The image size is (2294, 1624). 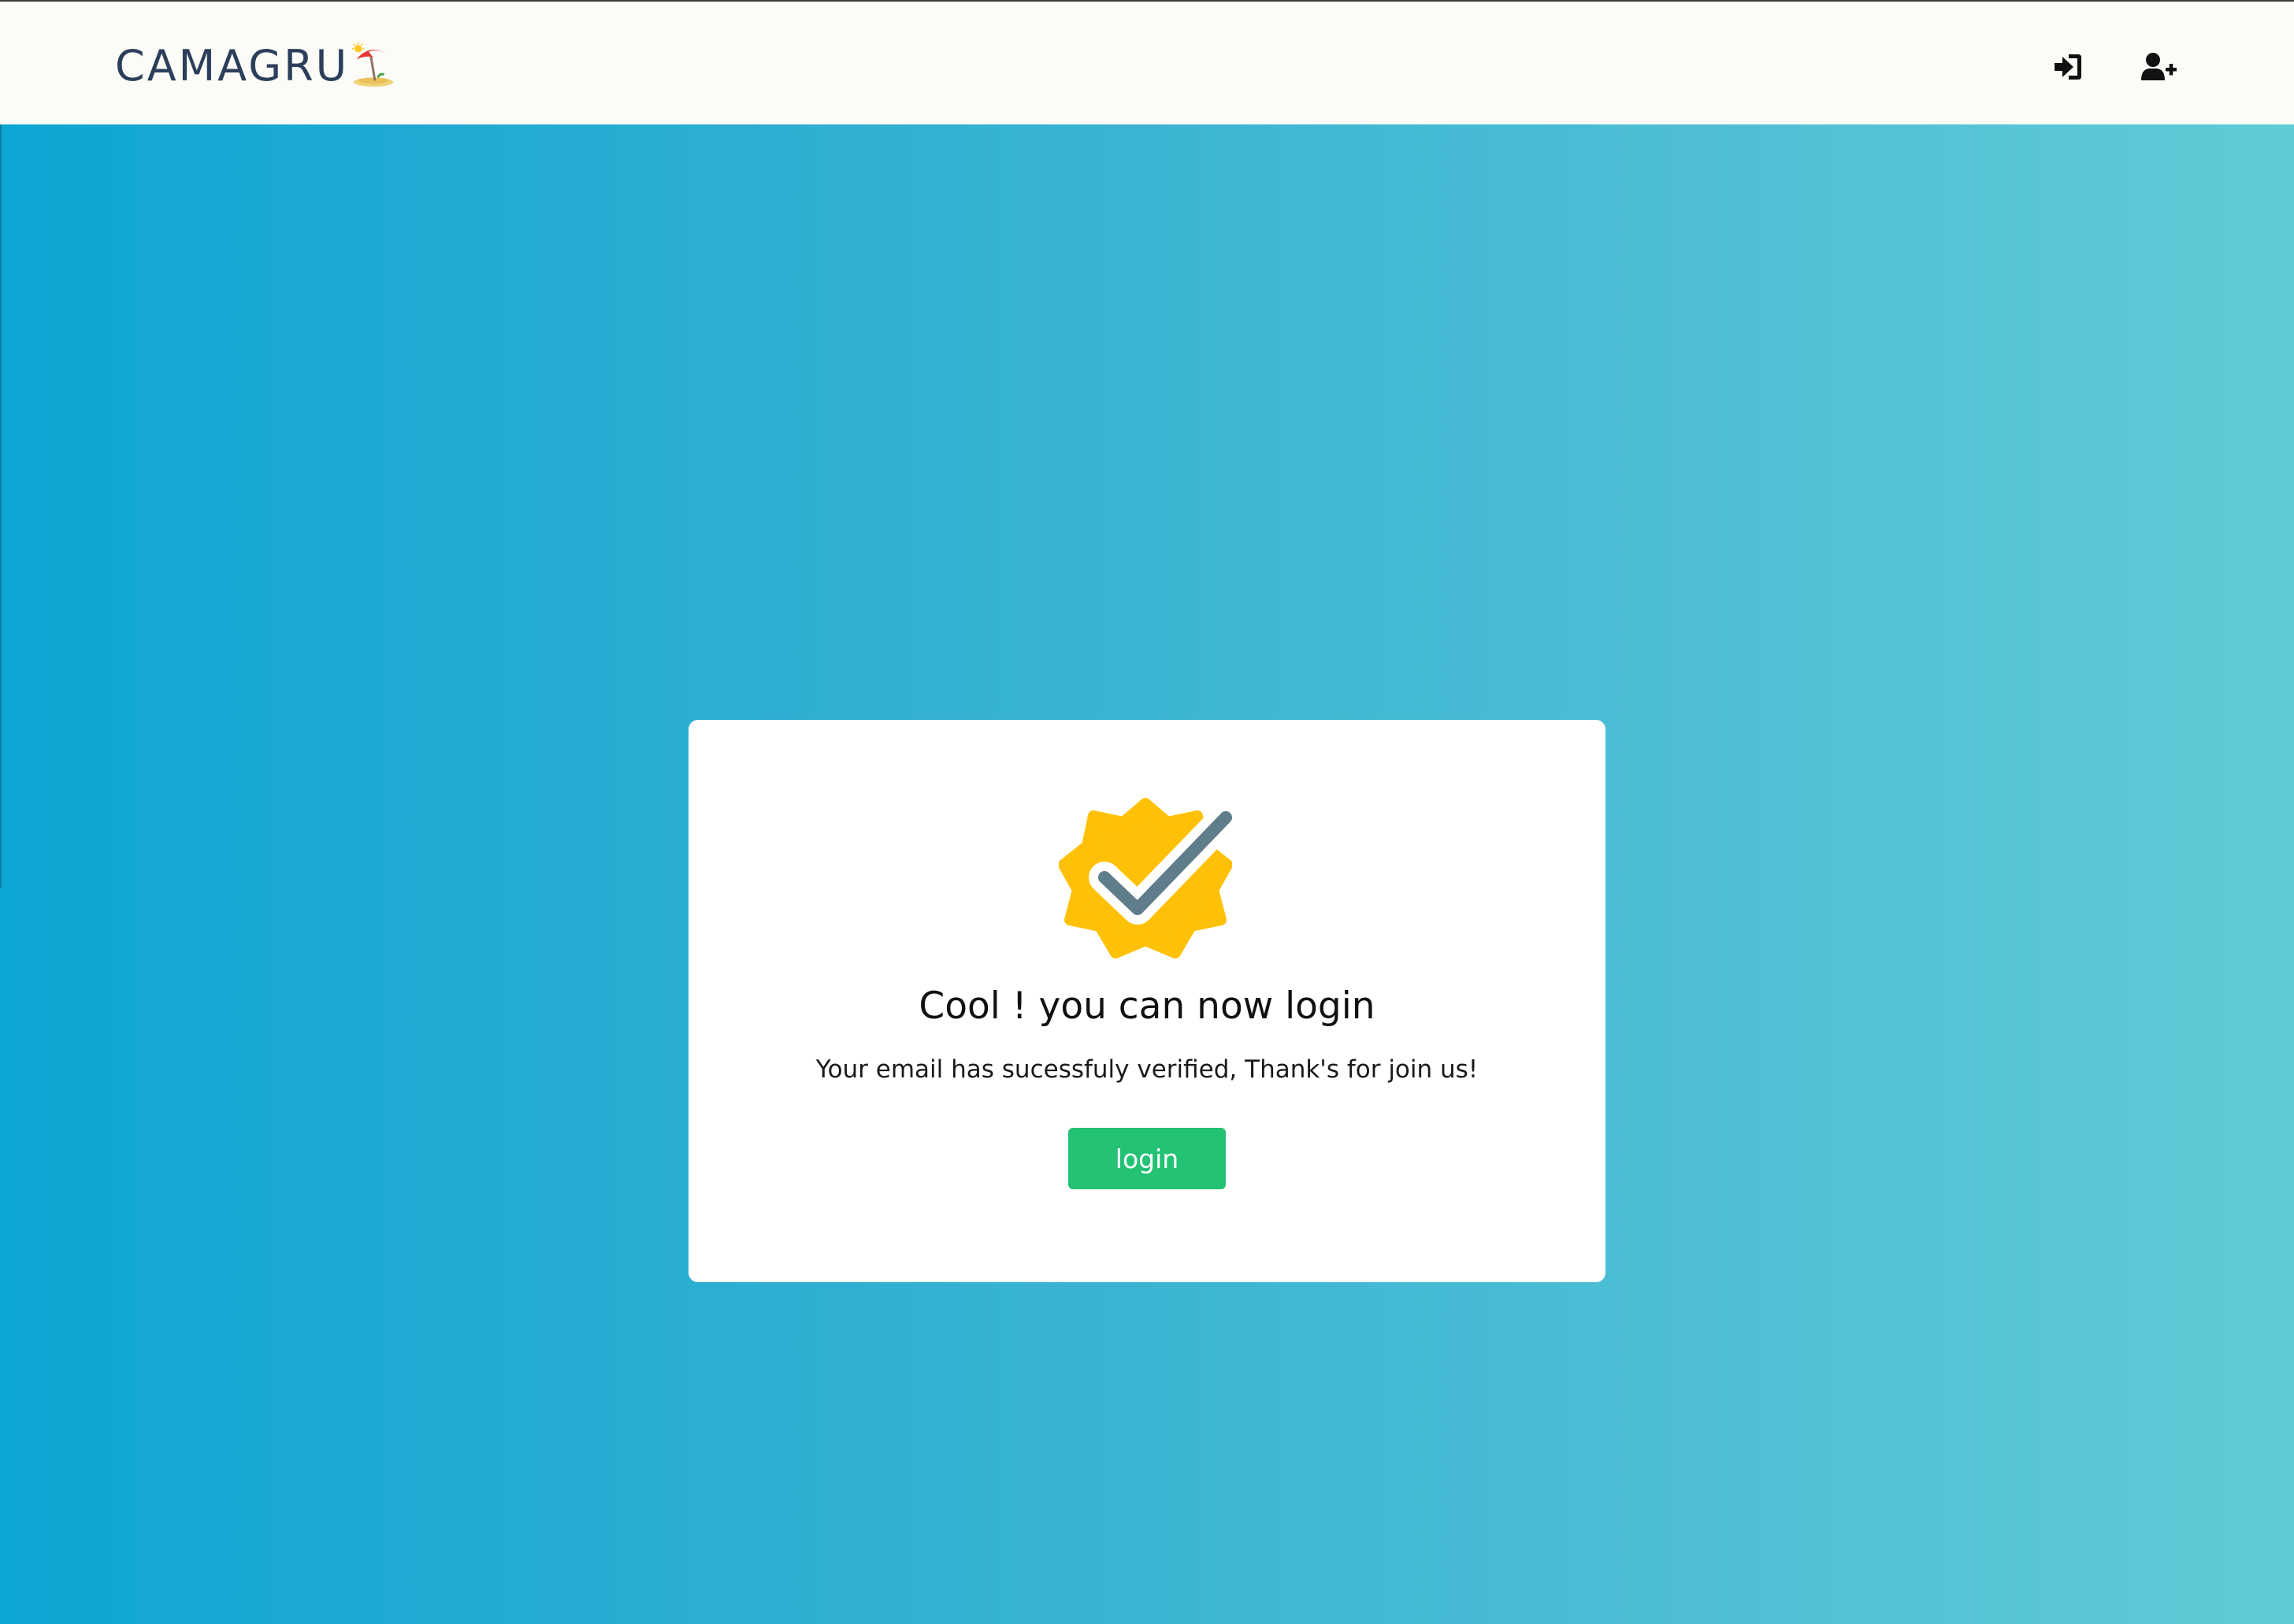 What do you see at coordinates (1, 506) in the screenshot?
I see `window-left-edge` at bounding box center [1, 506].